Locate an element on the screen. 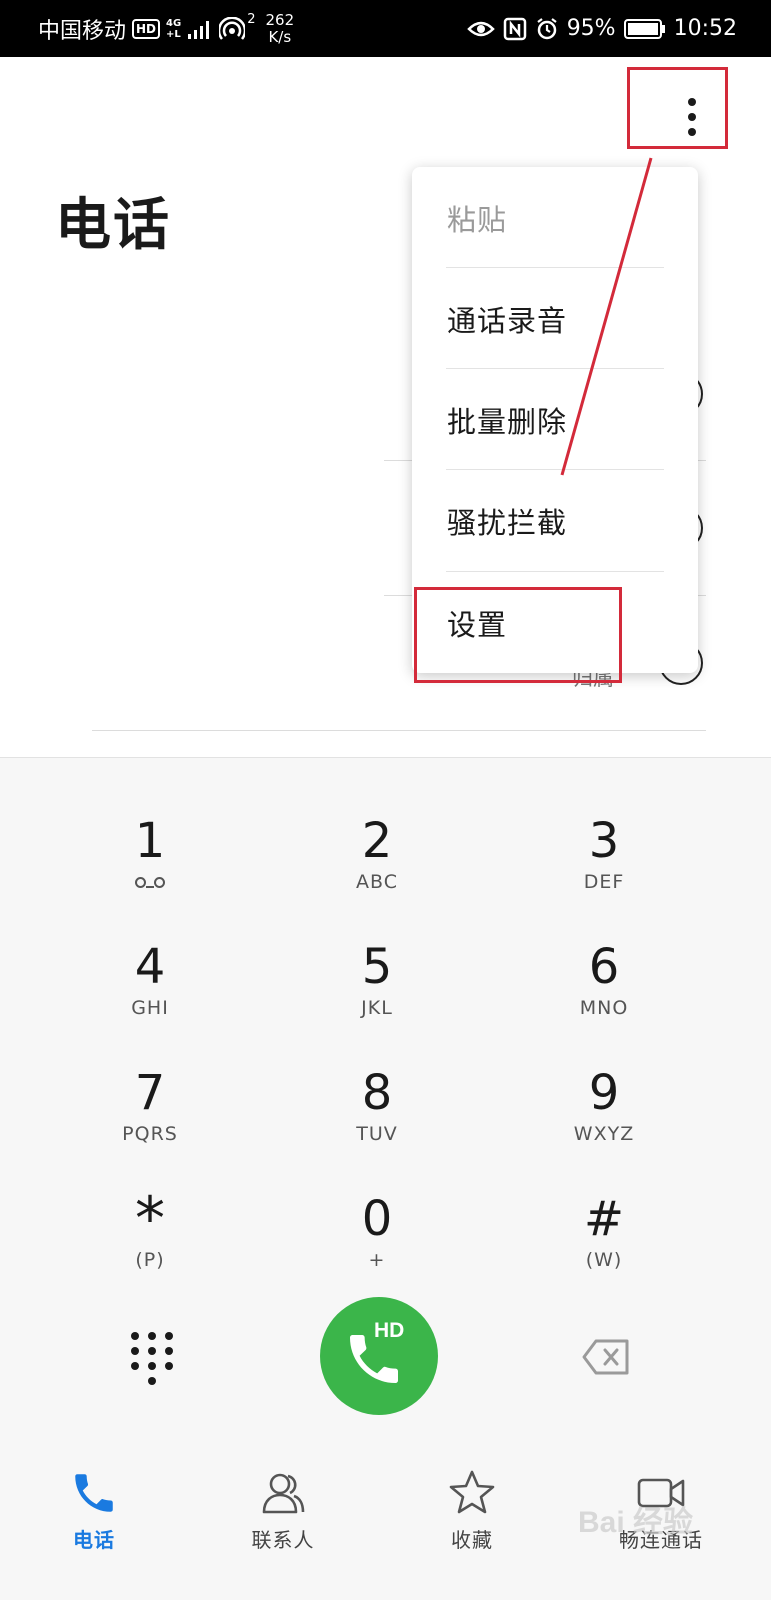 This screenshot has height=1600, width=771. dial-key-letters: (P) is located at coordinates (150, 1260).